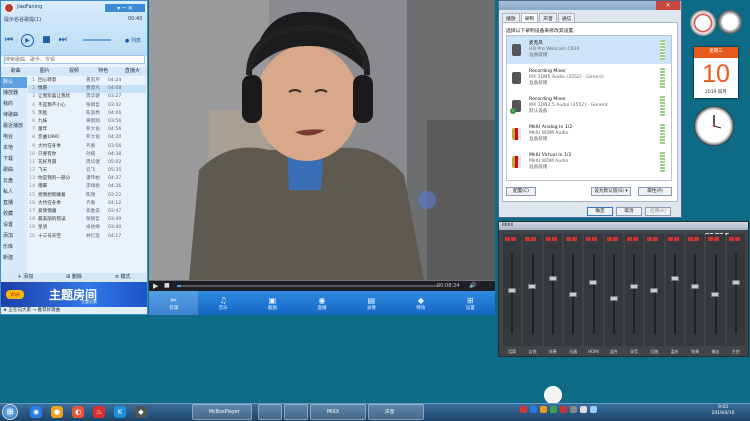 The image size is (750, 421). Describe the element at coordinates (97, 40) in the screenshot. I see `volume-slider` at that location.